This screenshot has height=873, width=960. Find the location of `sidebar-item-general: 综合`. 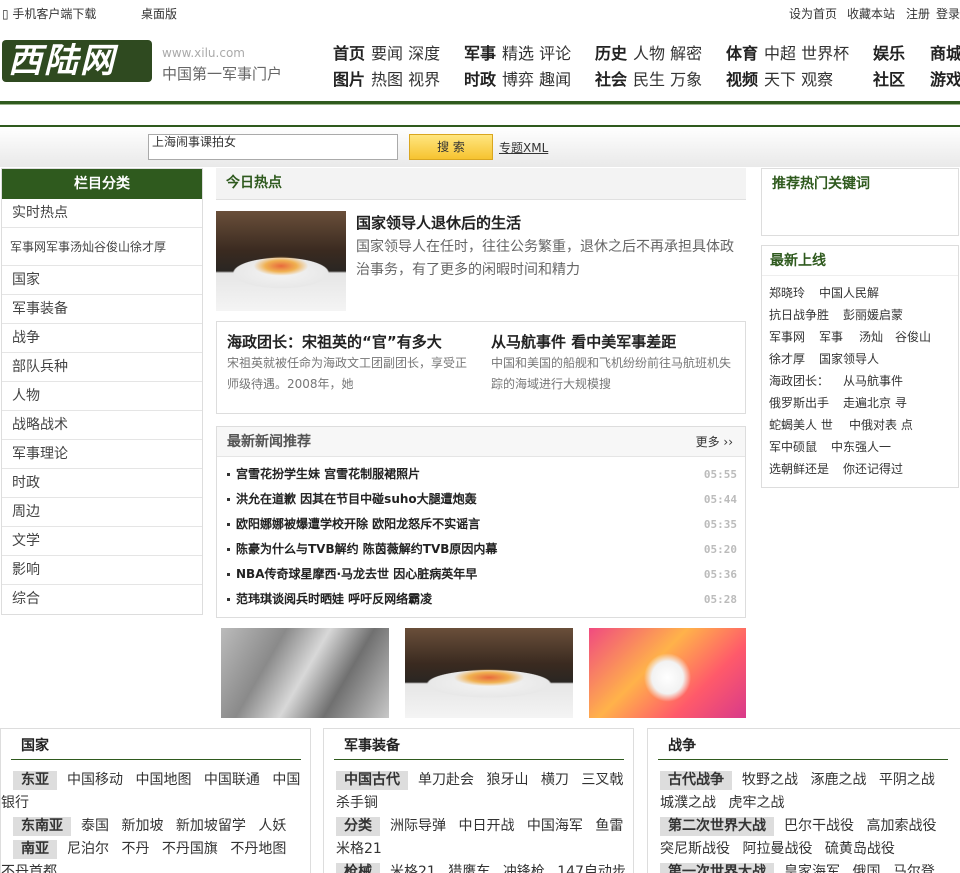

sidebar-item-general: 综合 is located at coordinates (102, 599).